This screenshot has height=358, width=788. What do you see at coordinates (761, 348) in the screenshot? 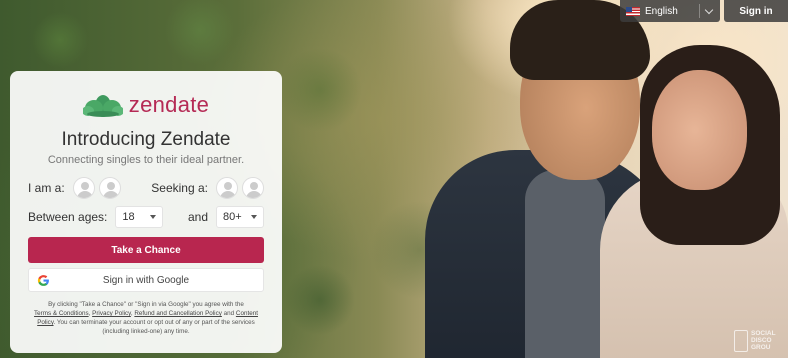
I see `badge-line3: GROU` at bounding box center [761, 348].